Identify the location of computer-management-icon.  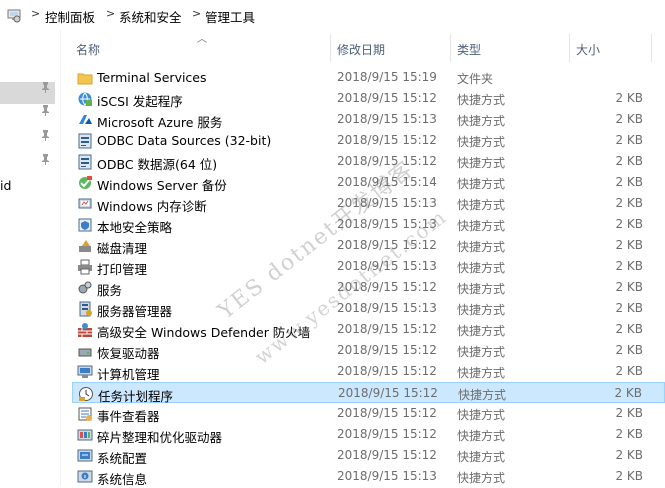
(85, 372).